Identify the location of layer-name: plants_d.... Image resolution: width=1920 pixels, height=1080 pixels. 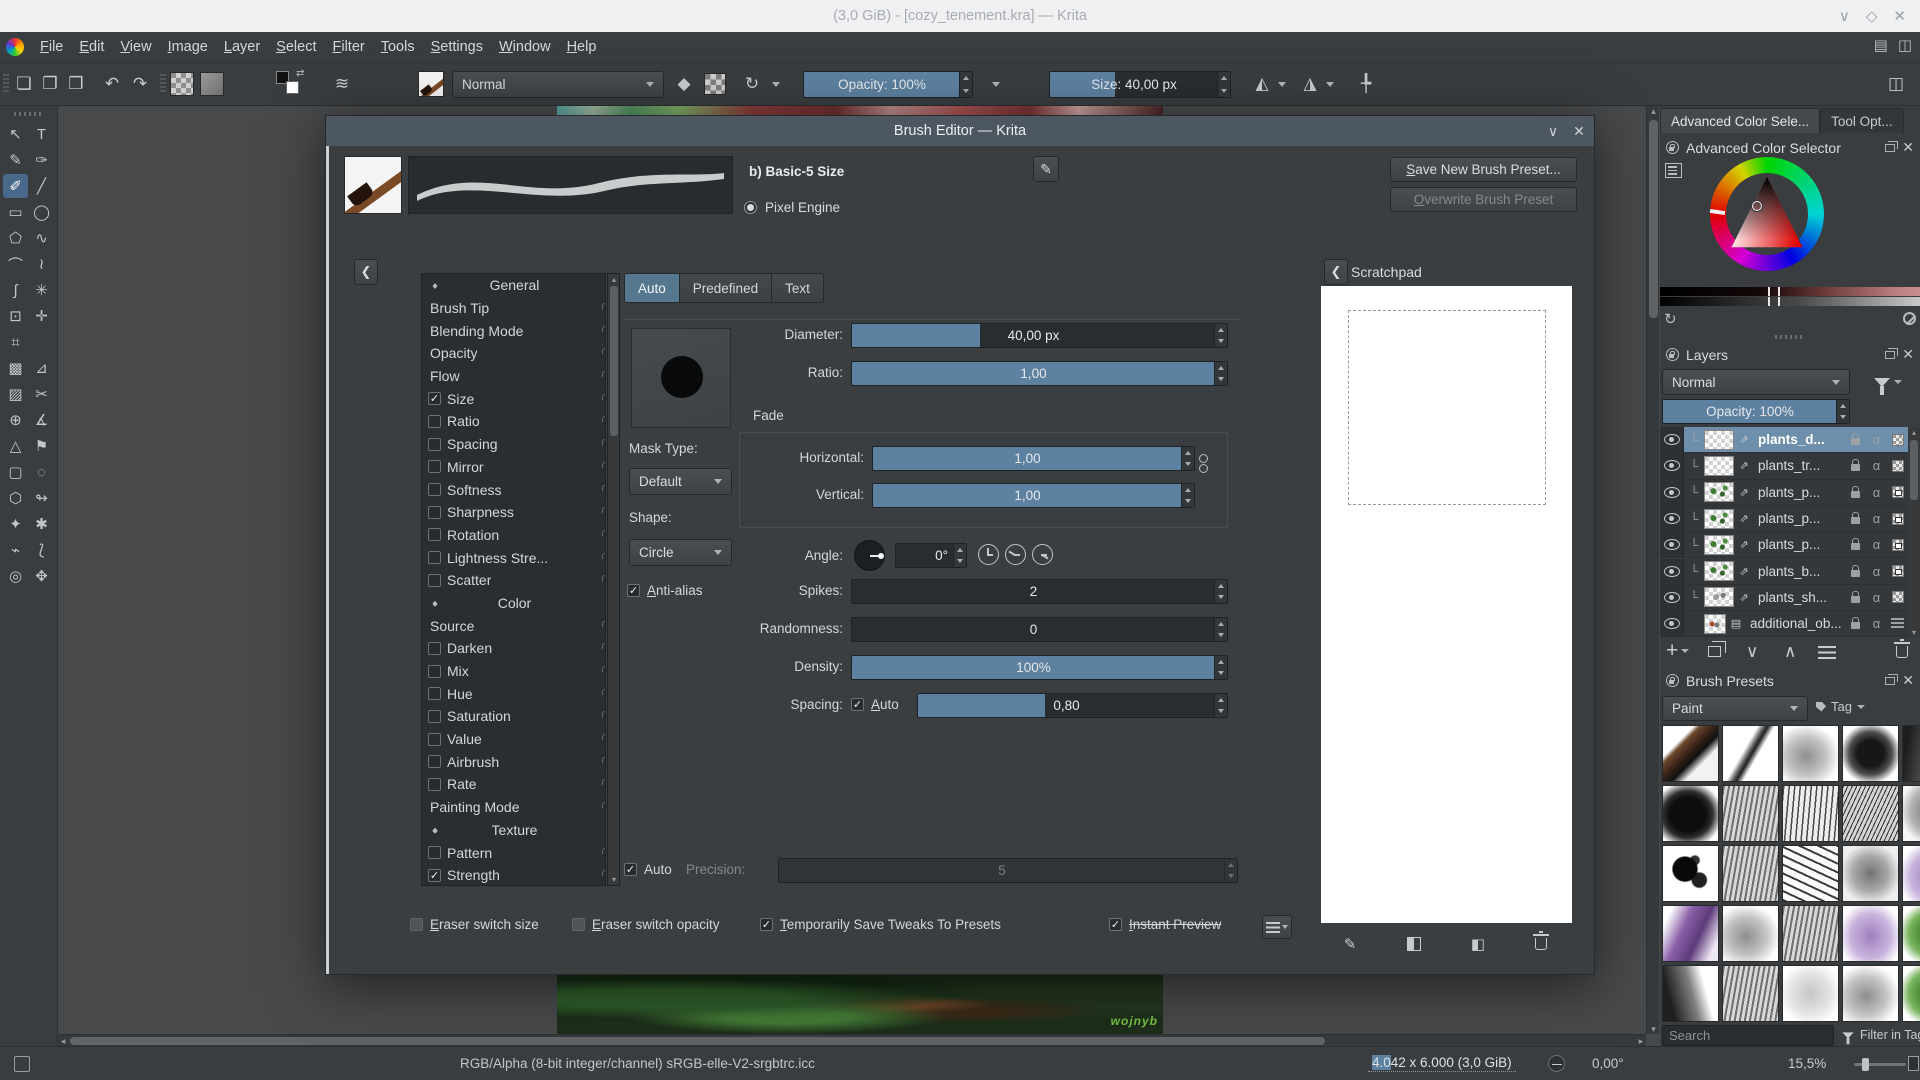
(1799, 439).